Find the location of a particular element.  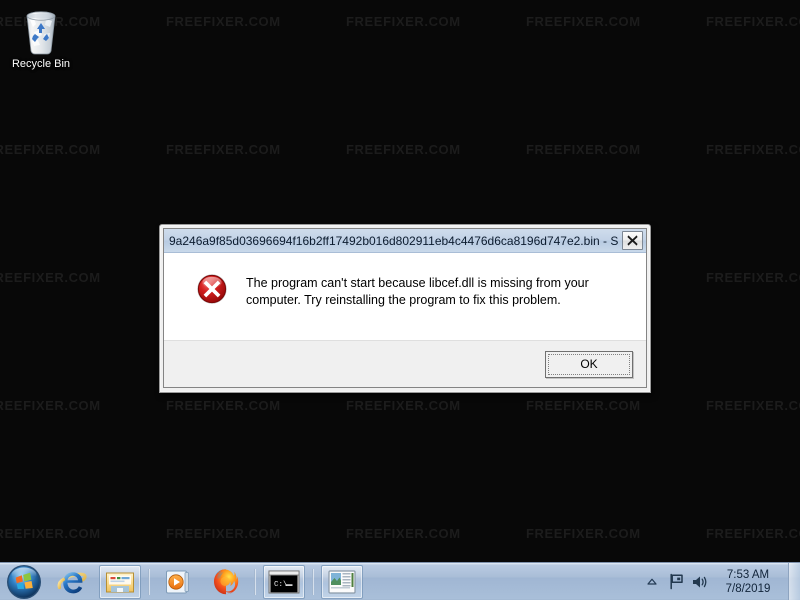

recycle-bin-icon is located at coordinates (41, 31).